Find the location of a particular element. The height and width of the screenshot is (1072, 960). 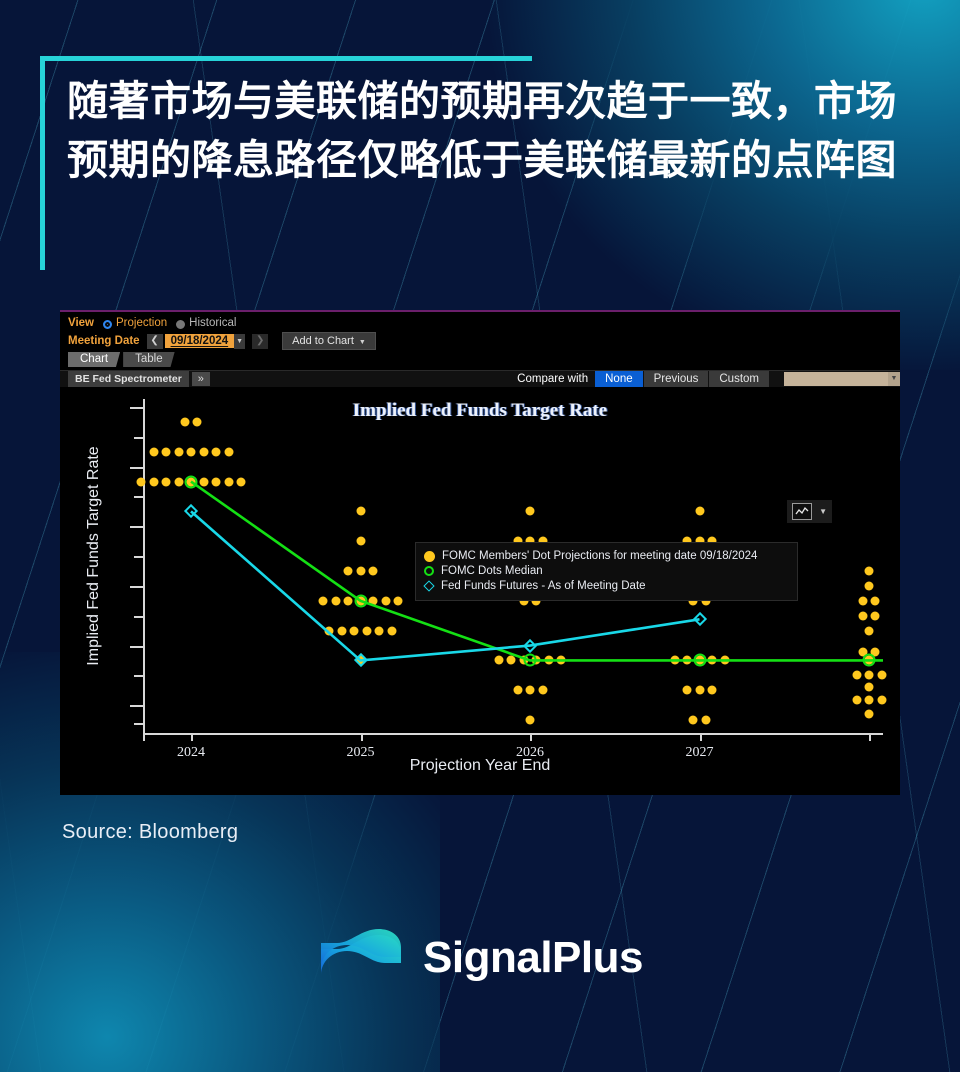

brand-logo-block: SignalPlus is located at coordinates (480, 958).